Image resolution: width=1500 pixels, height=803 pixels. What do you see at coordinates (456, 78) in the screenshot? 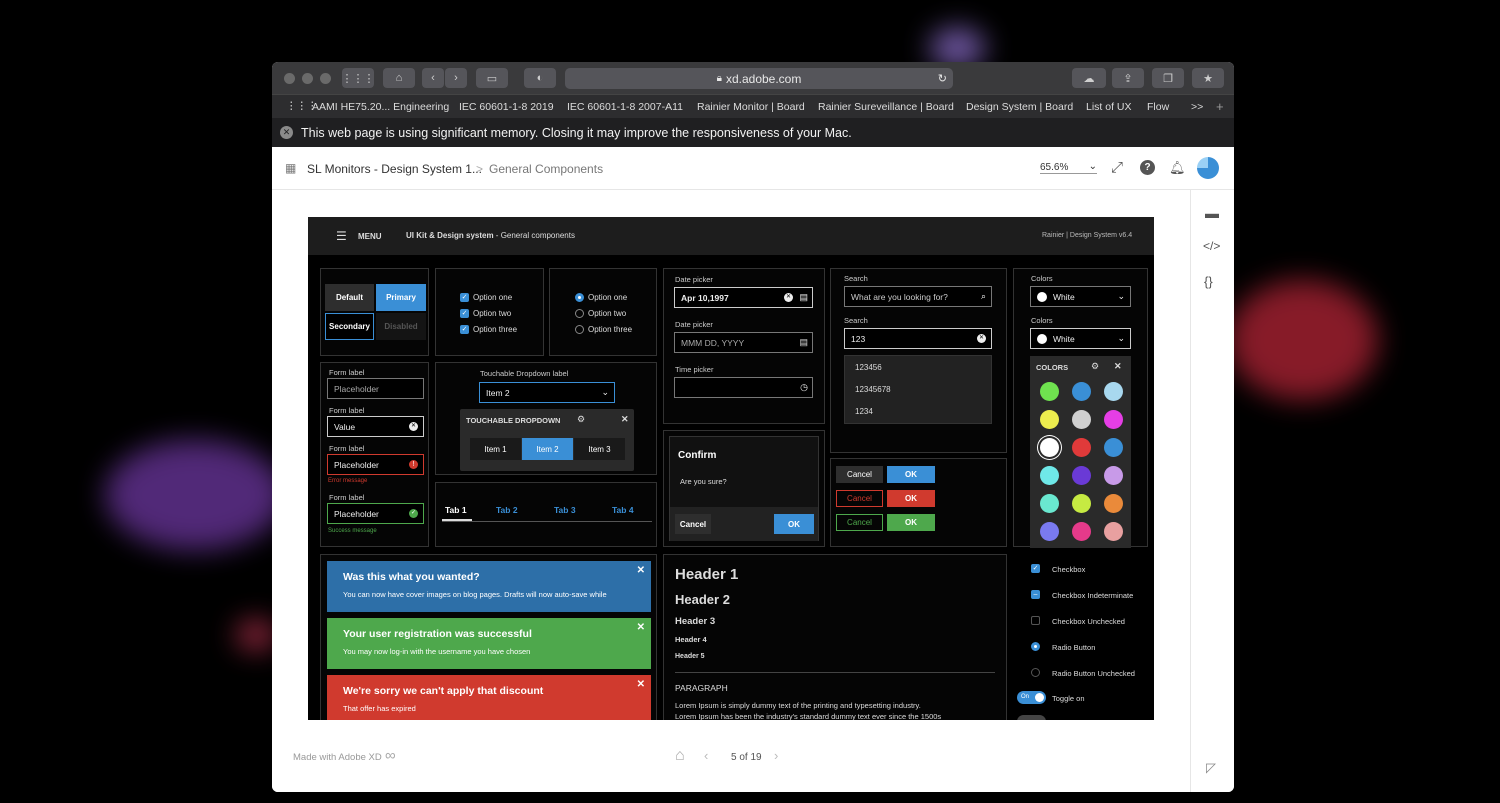
I see `forward-icon: ›` at bounding box center [456, 78].